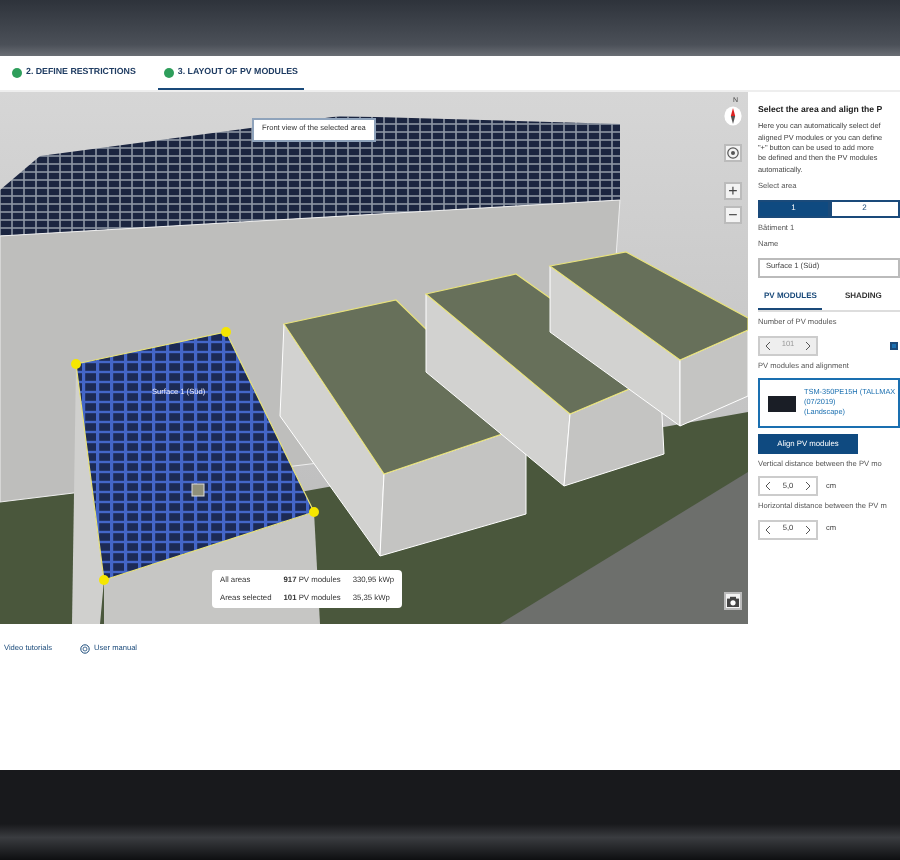 This screenshot has width=900, height=860. Describe the element at coordinates (733, 153) in the screenshot. I see `locate-icon` at that location.